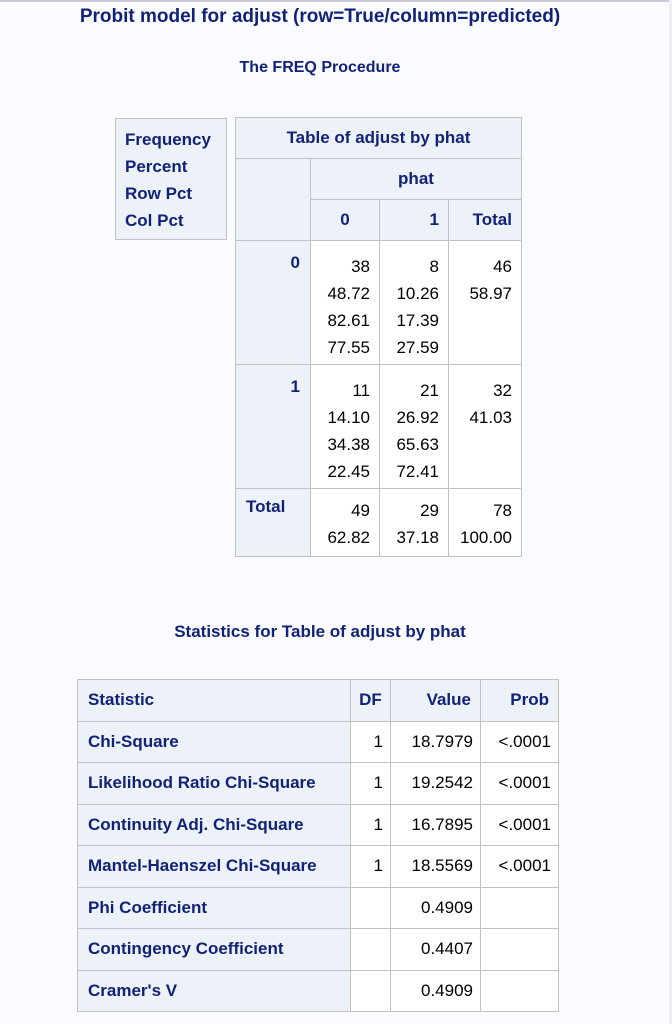 This screenshot has width=672, height=1024. Describe the element at coordinates (214, 700) in the screenshot. I see `header-statistic: Statistic` at that location.